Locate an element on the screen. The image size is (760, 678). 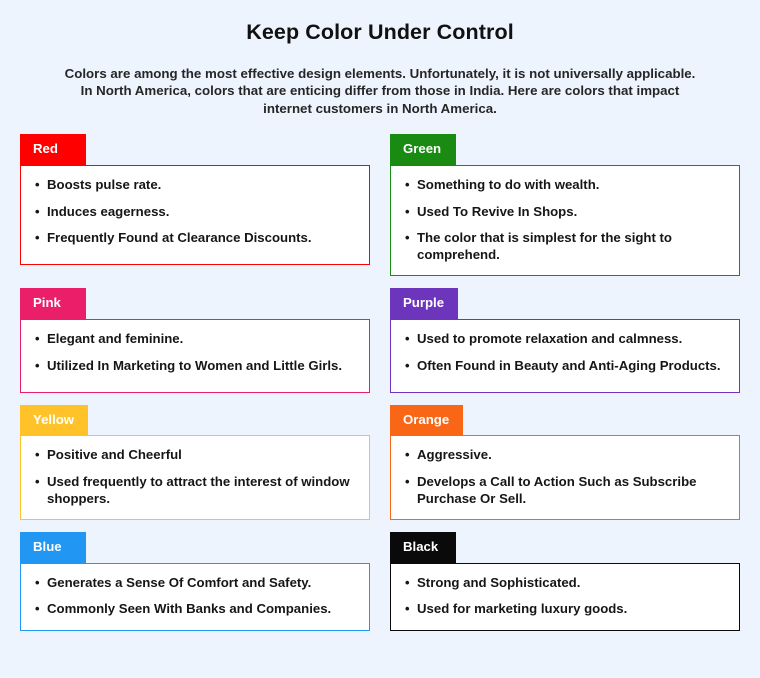
color-card-tab-black: Black is located at coordinates (423, 547).